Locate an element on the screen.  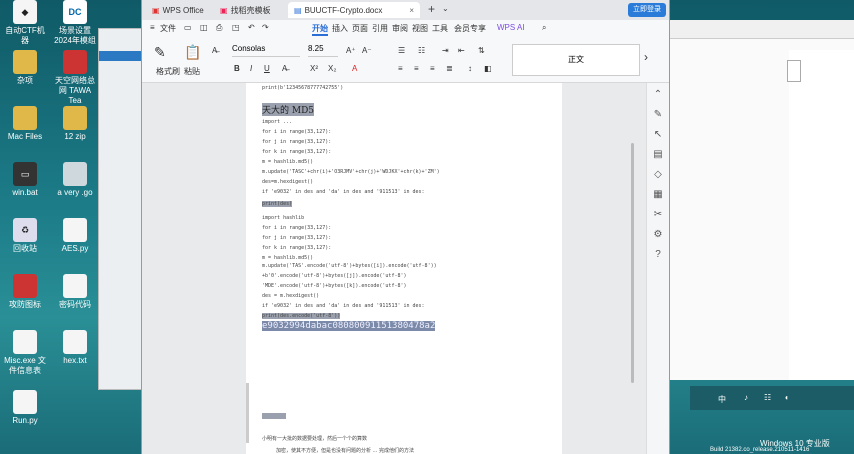
document-line: print(b'12345678777742755') is located at coordinates (302, 88).